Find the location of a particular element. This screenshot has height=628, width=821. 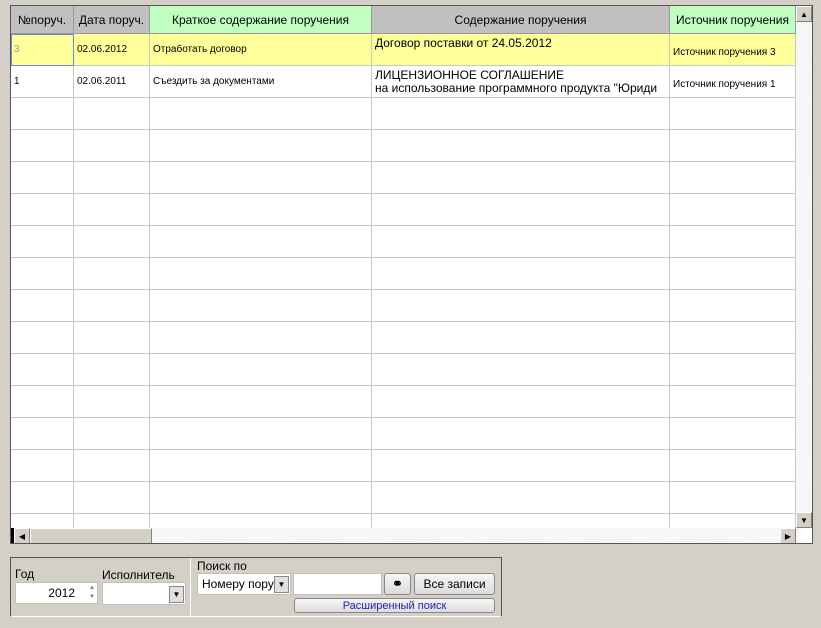

cell-date: 02.06.2012 is located at coordinates (112, 50).